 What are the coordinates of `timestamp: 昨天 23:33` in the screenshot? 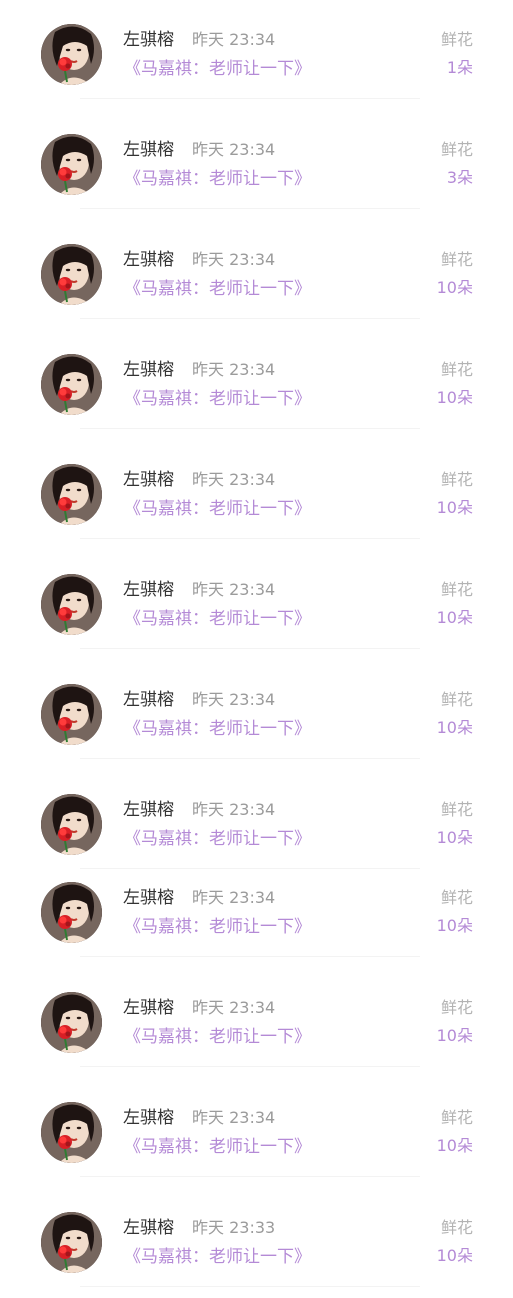 It's located at (234, 1227).